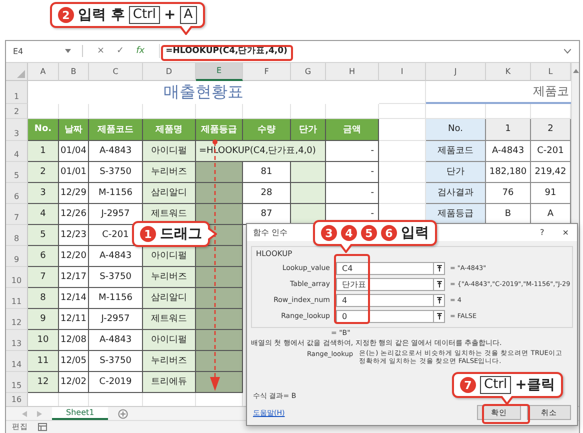  Describe the element at coordinates (43, 382) in the screenshot. I see `table-cell: 12` at that location.